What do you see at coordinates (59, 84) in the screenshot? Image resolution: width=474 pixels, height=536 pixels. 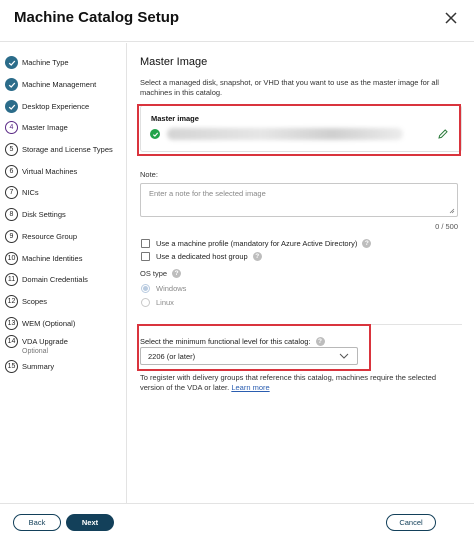 I see `step-label: Machine Management` at bounding box center [59, 84].